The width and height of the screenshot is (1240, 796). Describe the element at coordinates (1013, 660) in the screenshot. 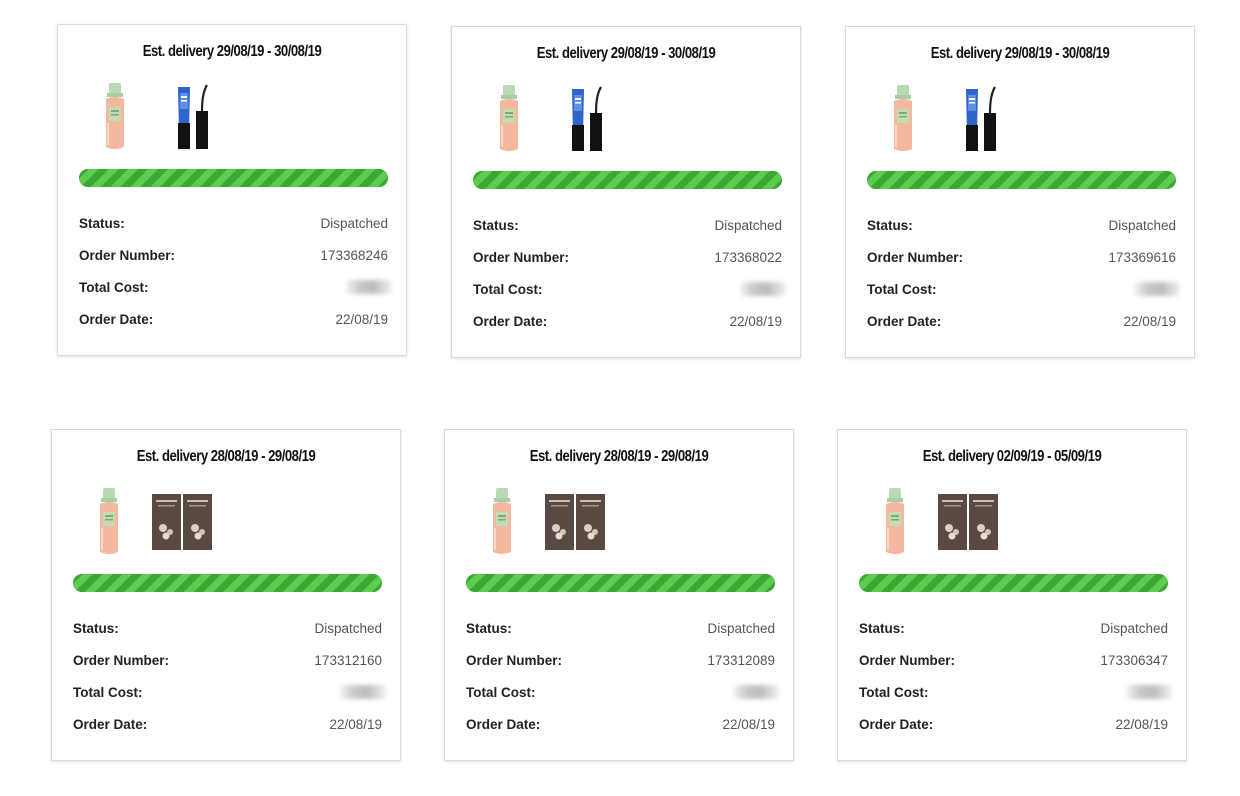

I see `order-number-row: Order Number: 173306347` at that location.